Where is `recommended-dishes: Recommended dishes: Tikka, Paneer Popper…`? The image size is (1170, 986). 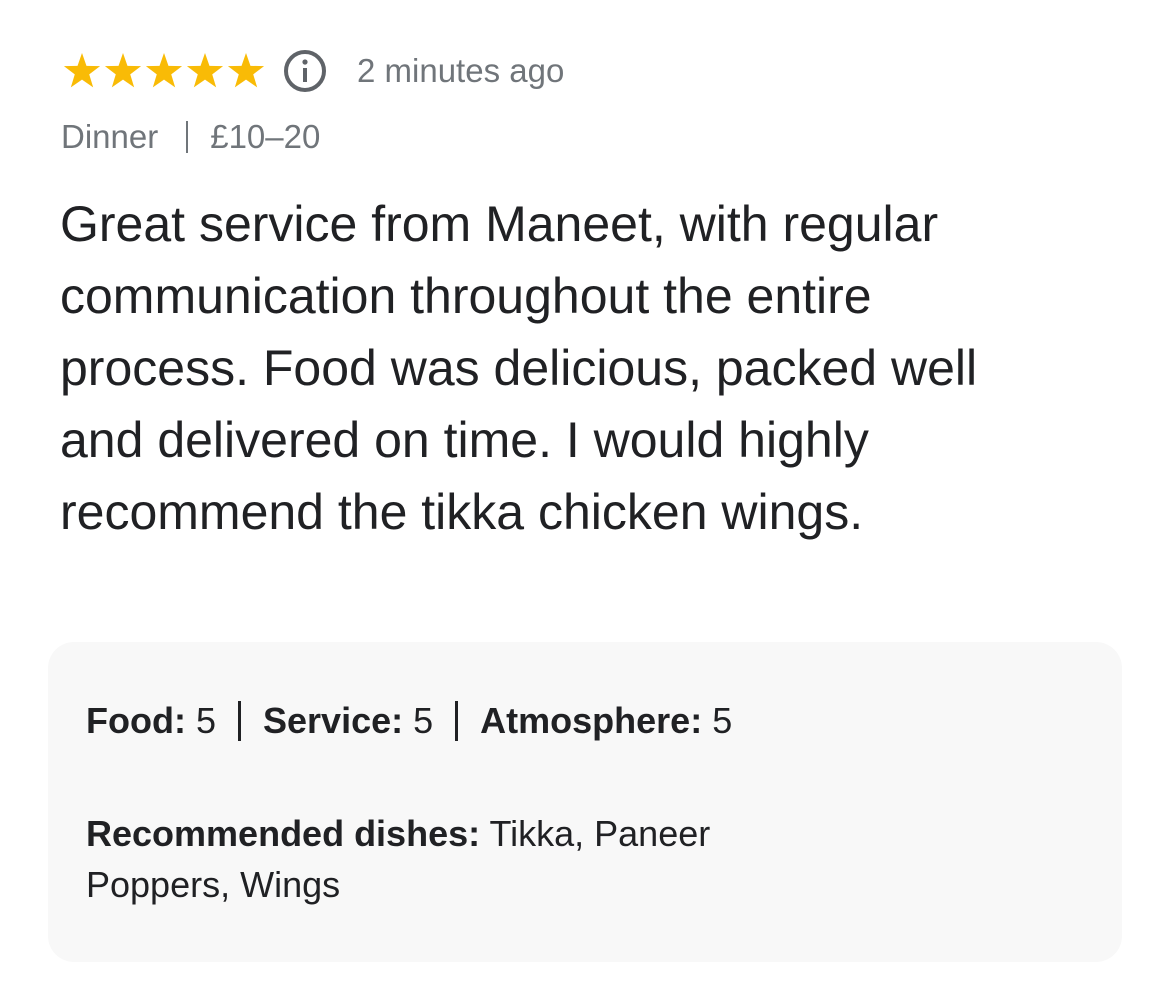
recommended-dishes: Recommended dishes: Tikka, Paneer Popper… is located at coordinates (466, 859).